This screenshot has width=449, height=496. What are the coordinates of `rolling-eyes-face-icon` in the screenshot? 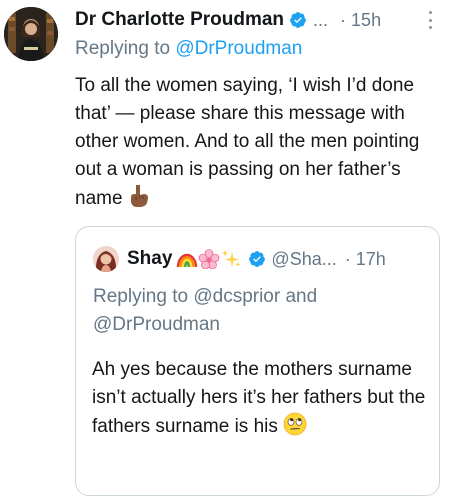 It's located at (295, 428).